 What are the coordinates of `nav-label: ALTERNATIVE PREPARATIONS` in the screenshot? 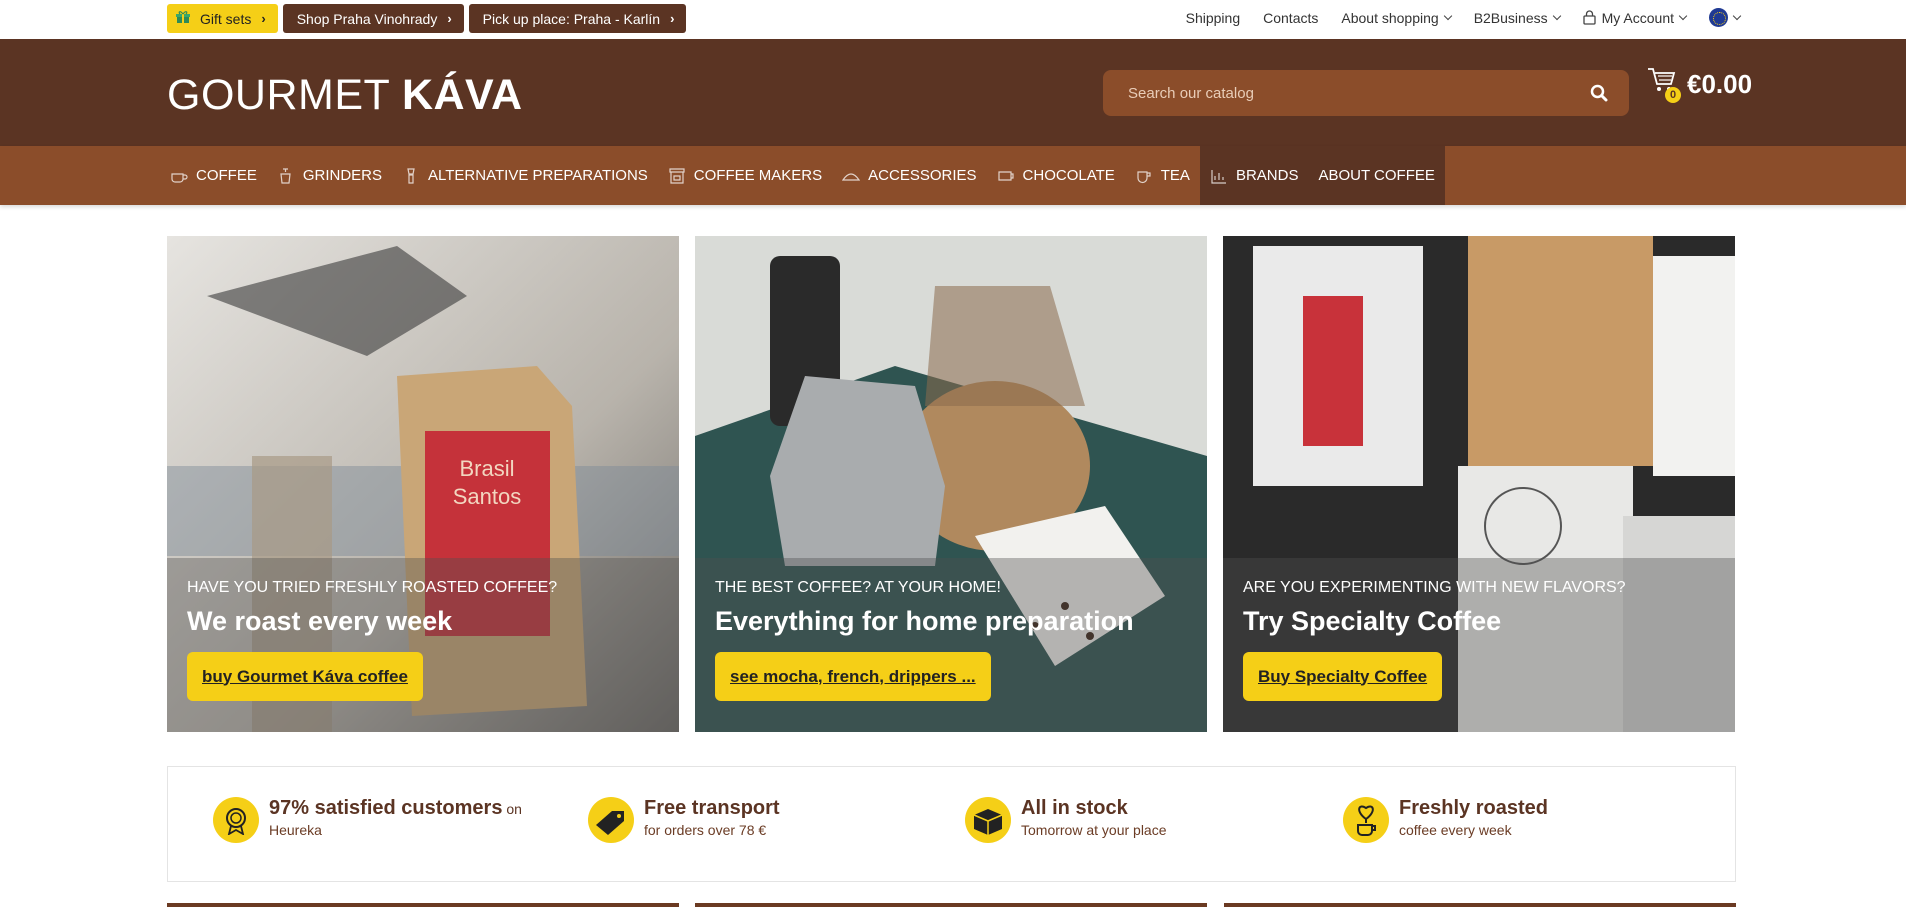 It's located at (538, 175).